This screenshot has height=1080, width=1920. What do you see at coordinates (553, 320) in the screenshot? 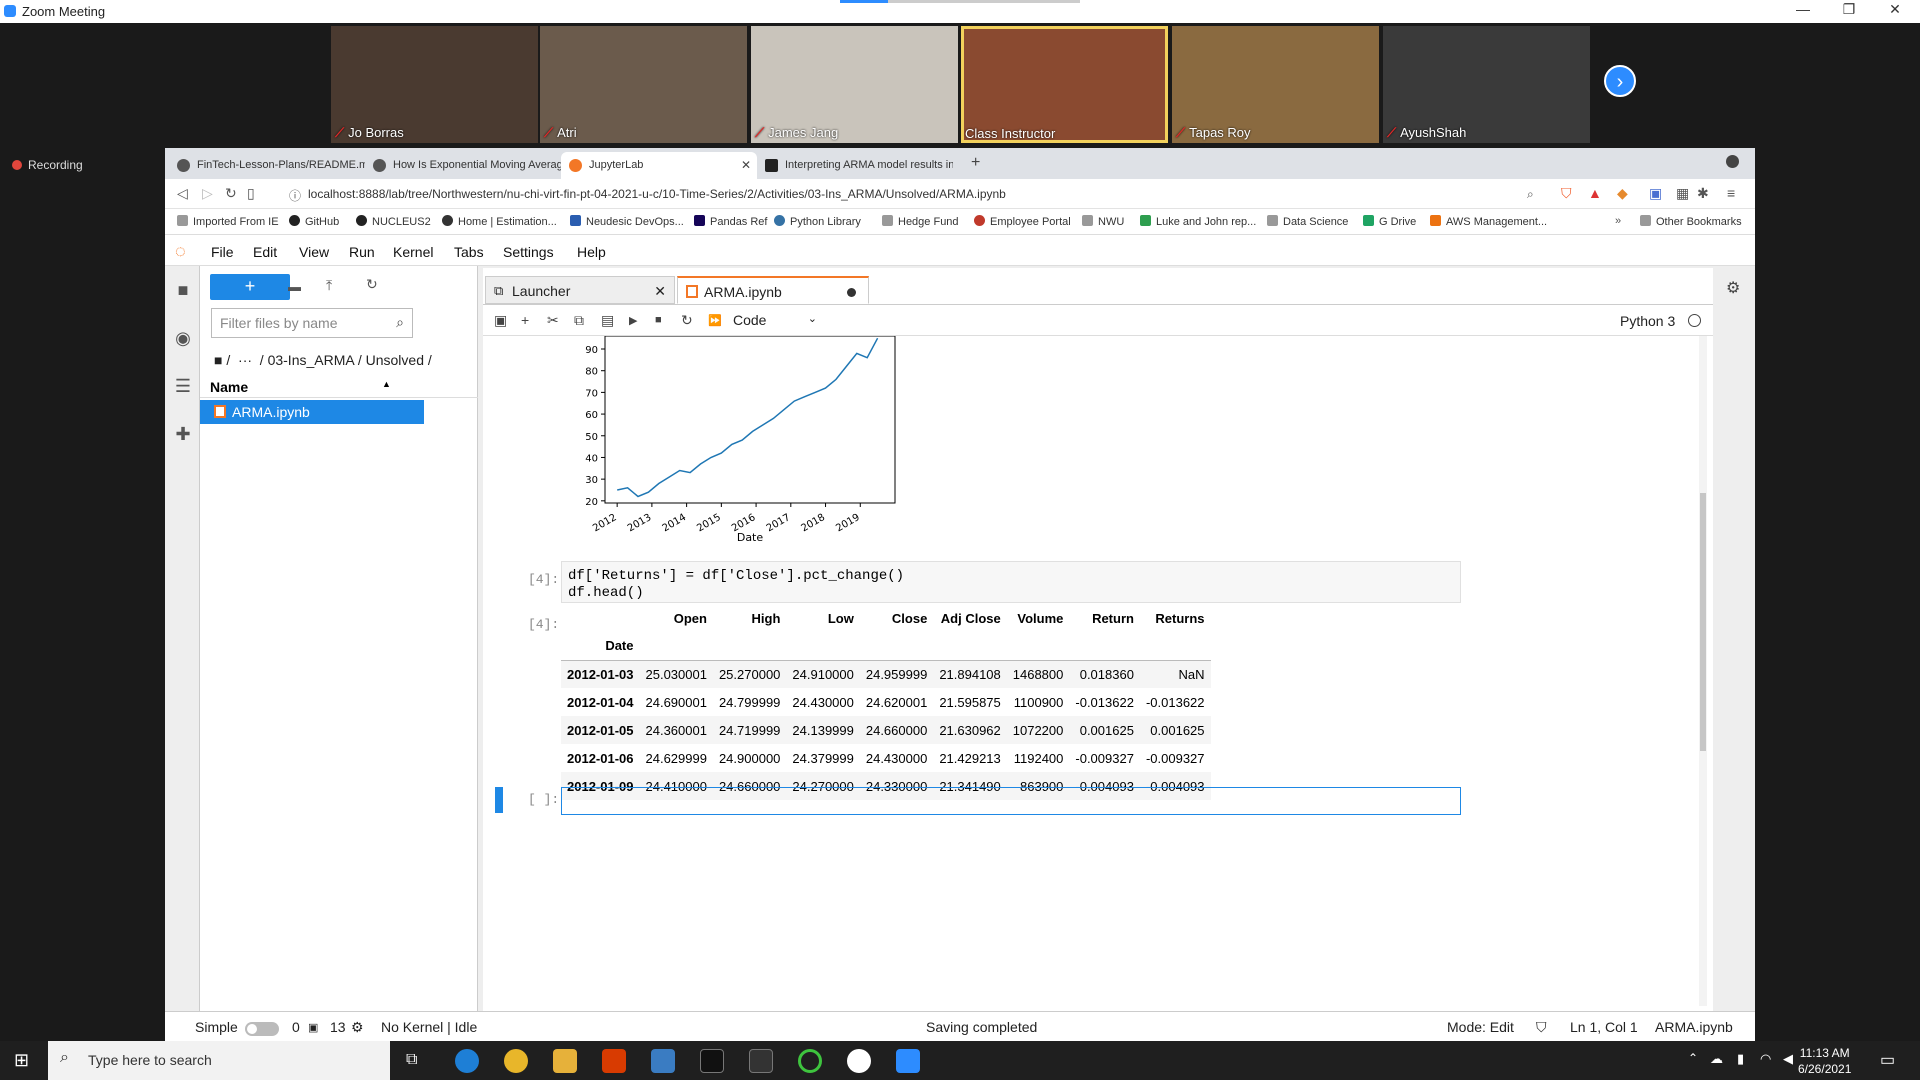
I see `cut-icon: ✂` at bounding box center [553, 320].